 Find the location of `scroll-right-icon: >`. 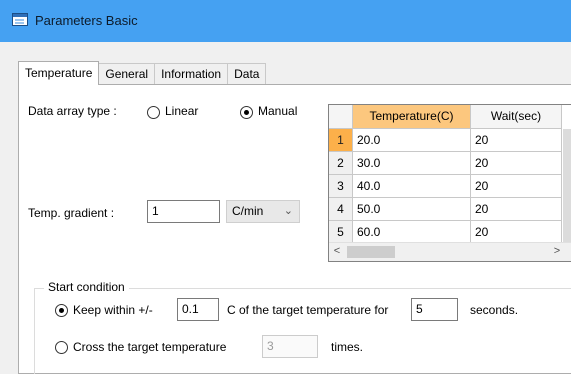

scroll-right-icon: > is located at coordinates (557, 251).